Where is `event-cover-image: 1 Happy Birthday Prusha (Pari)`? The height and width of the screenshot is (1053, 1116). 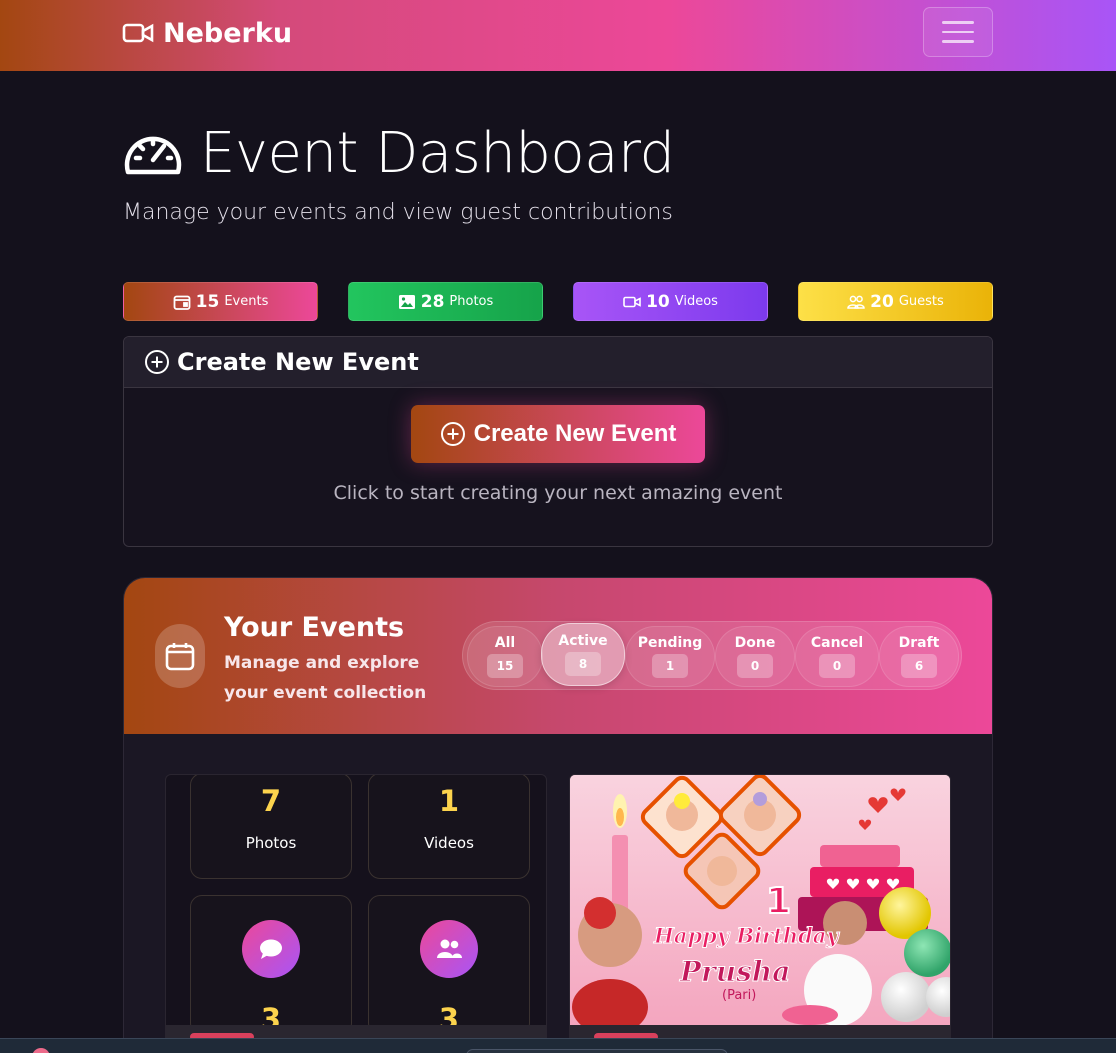 event-cover-image: 1 Happy Birthday Prusha (Pari) is located at coordinates (760, 905).